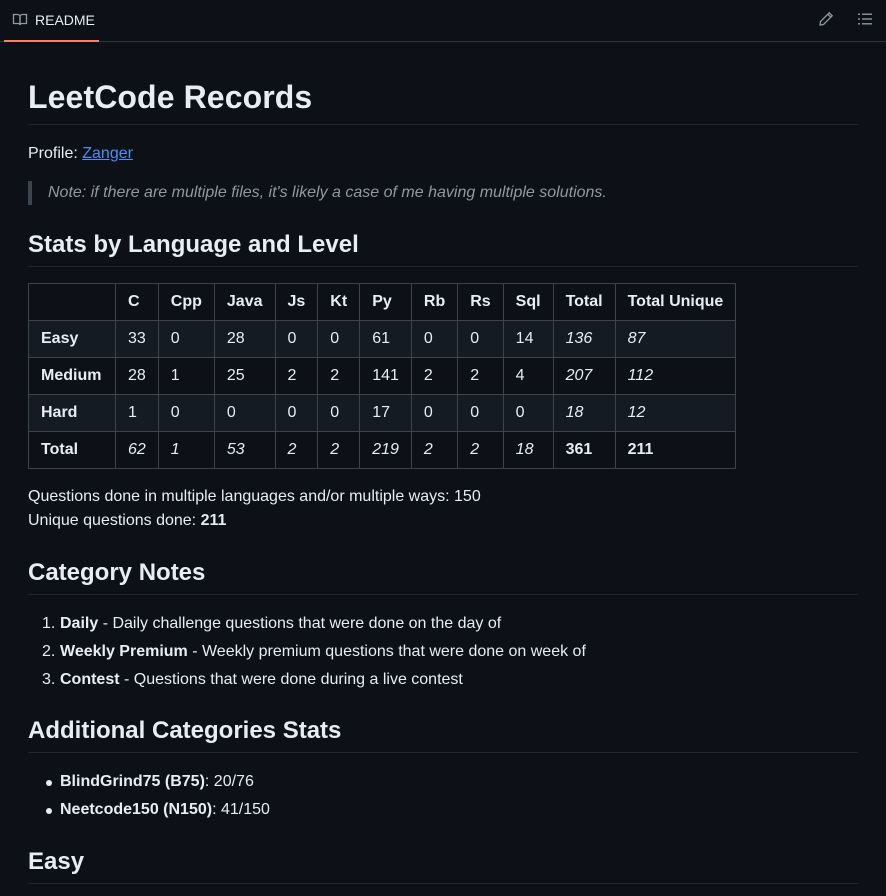 The width and height of the screenshot is (886, 896). I want to click on table-cell-total: 207, so click(584, 376).